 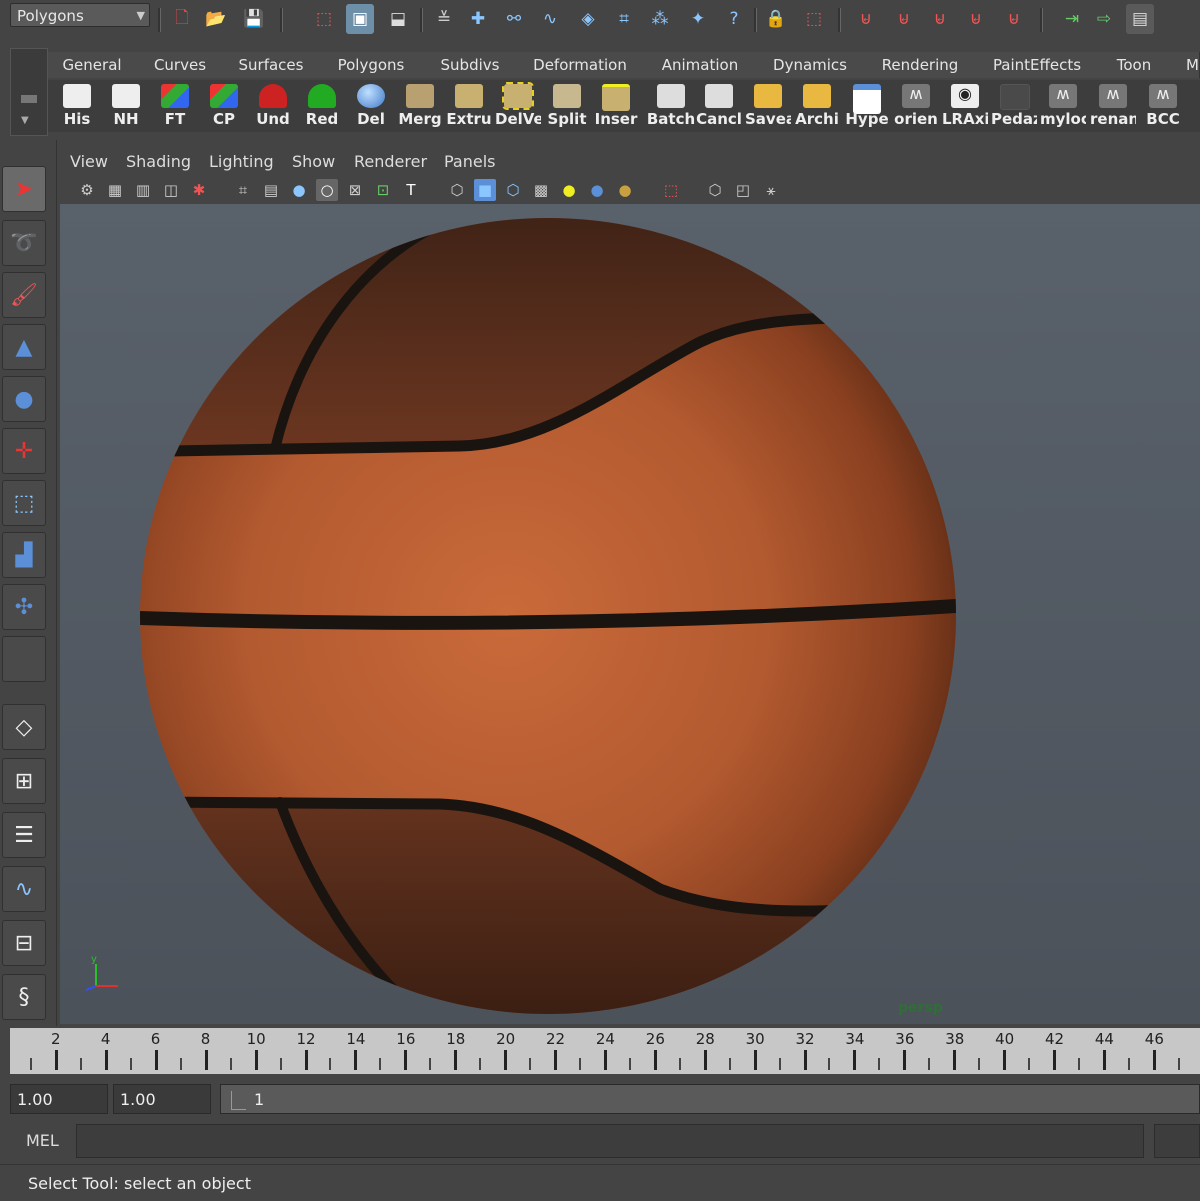 What do you see at coordinates (671, 190) in the screenshot?
I see `isolate-select-icon: ⬚` at bounding box center [671, 190].